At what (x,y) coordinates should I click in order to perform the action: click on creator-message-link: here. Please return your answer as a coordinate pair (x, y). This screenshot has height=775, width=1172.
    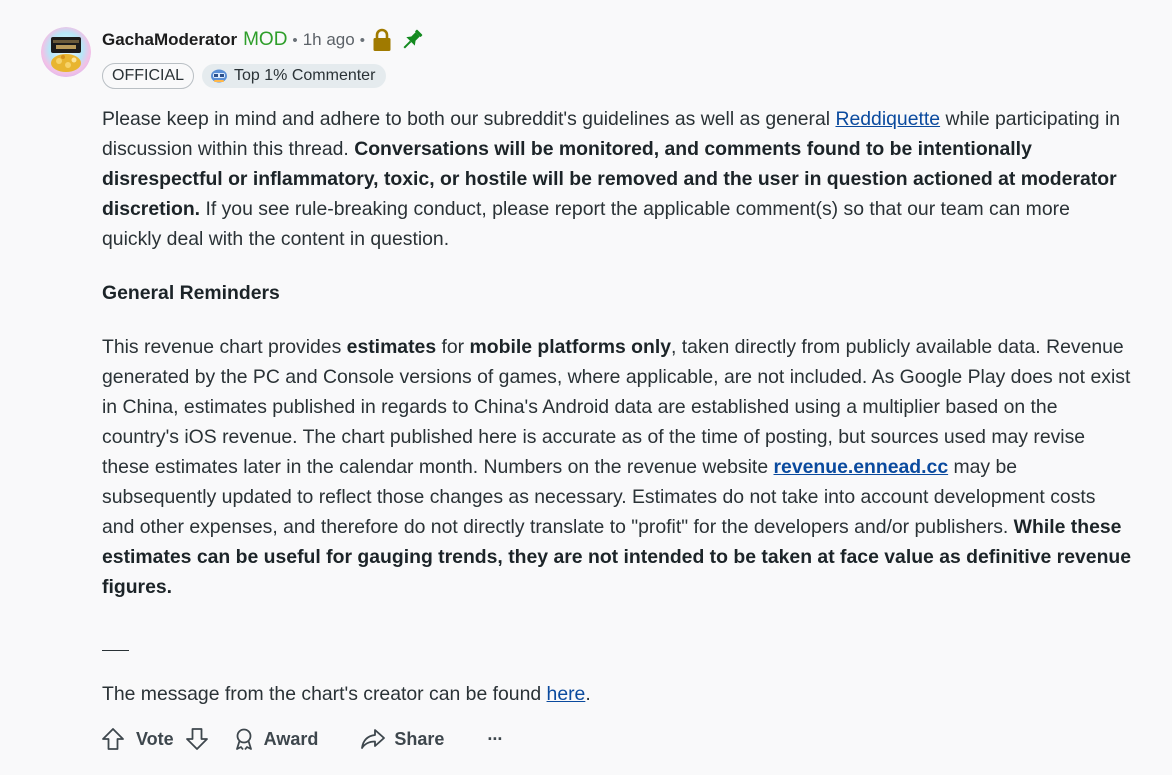
    Looking at the image, I should click on (566, 694).